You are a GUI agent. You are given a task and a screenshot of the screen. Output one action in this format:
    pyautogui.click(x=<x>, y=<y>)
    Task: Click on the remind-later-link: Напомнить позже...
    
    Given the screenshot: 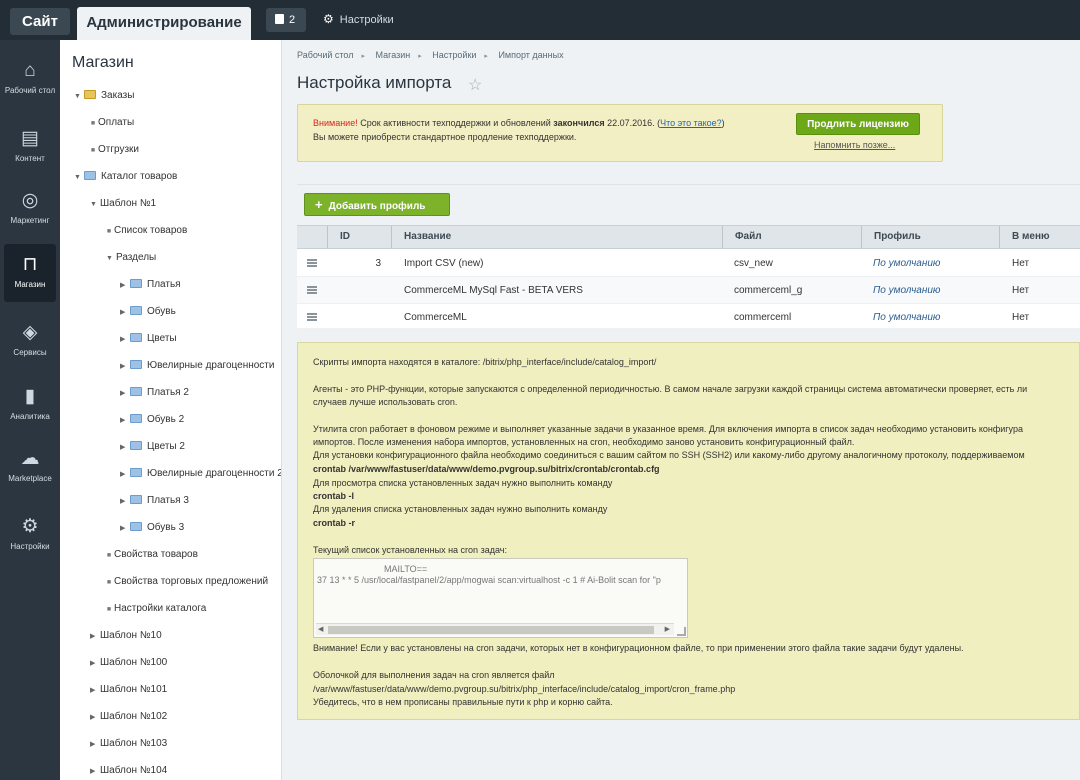 What is the action you would take?
    pyautogui.click(x=854, y=145)
    